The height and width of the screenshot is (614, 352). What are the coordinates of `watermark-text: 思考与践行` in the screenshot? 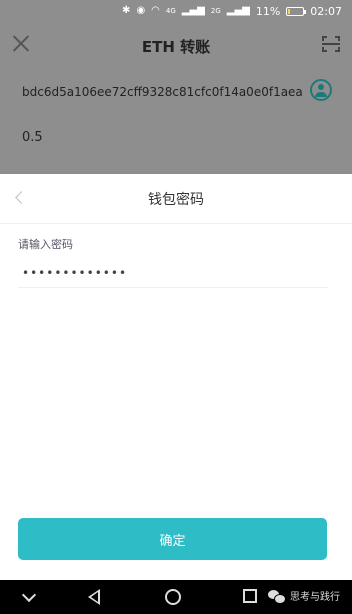 It's located at (315, 597).